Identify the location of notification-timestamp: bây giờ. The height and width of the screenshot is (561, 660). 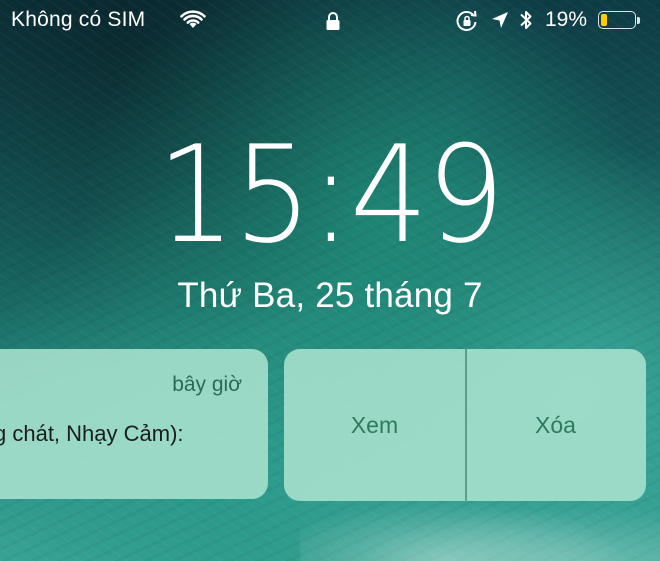
(207, 384).